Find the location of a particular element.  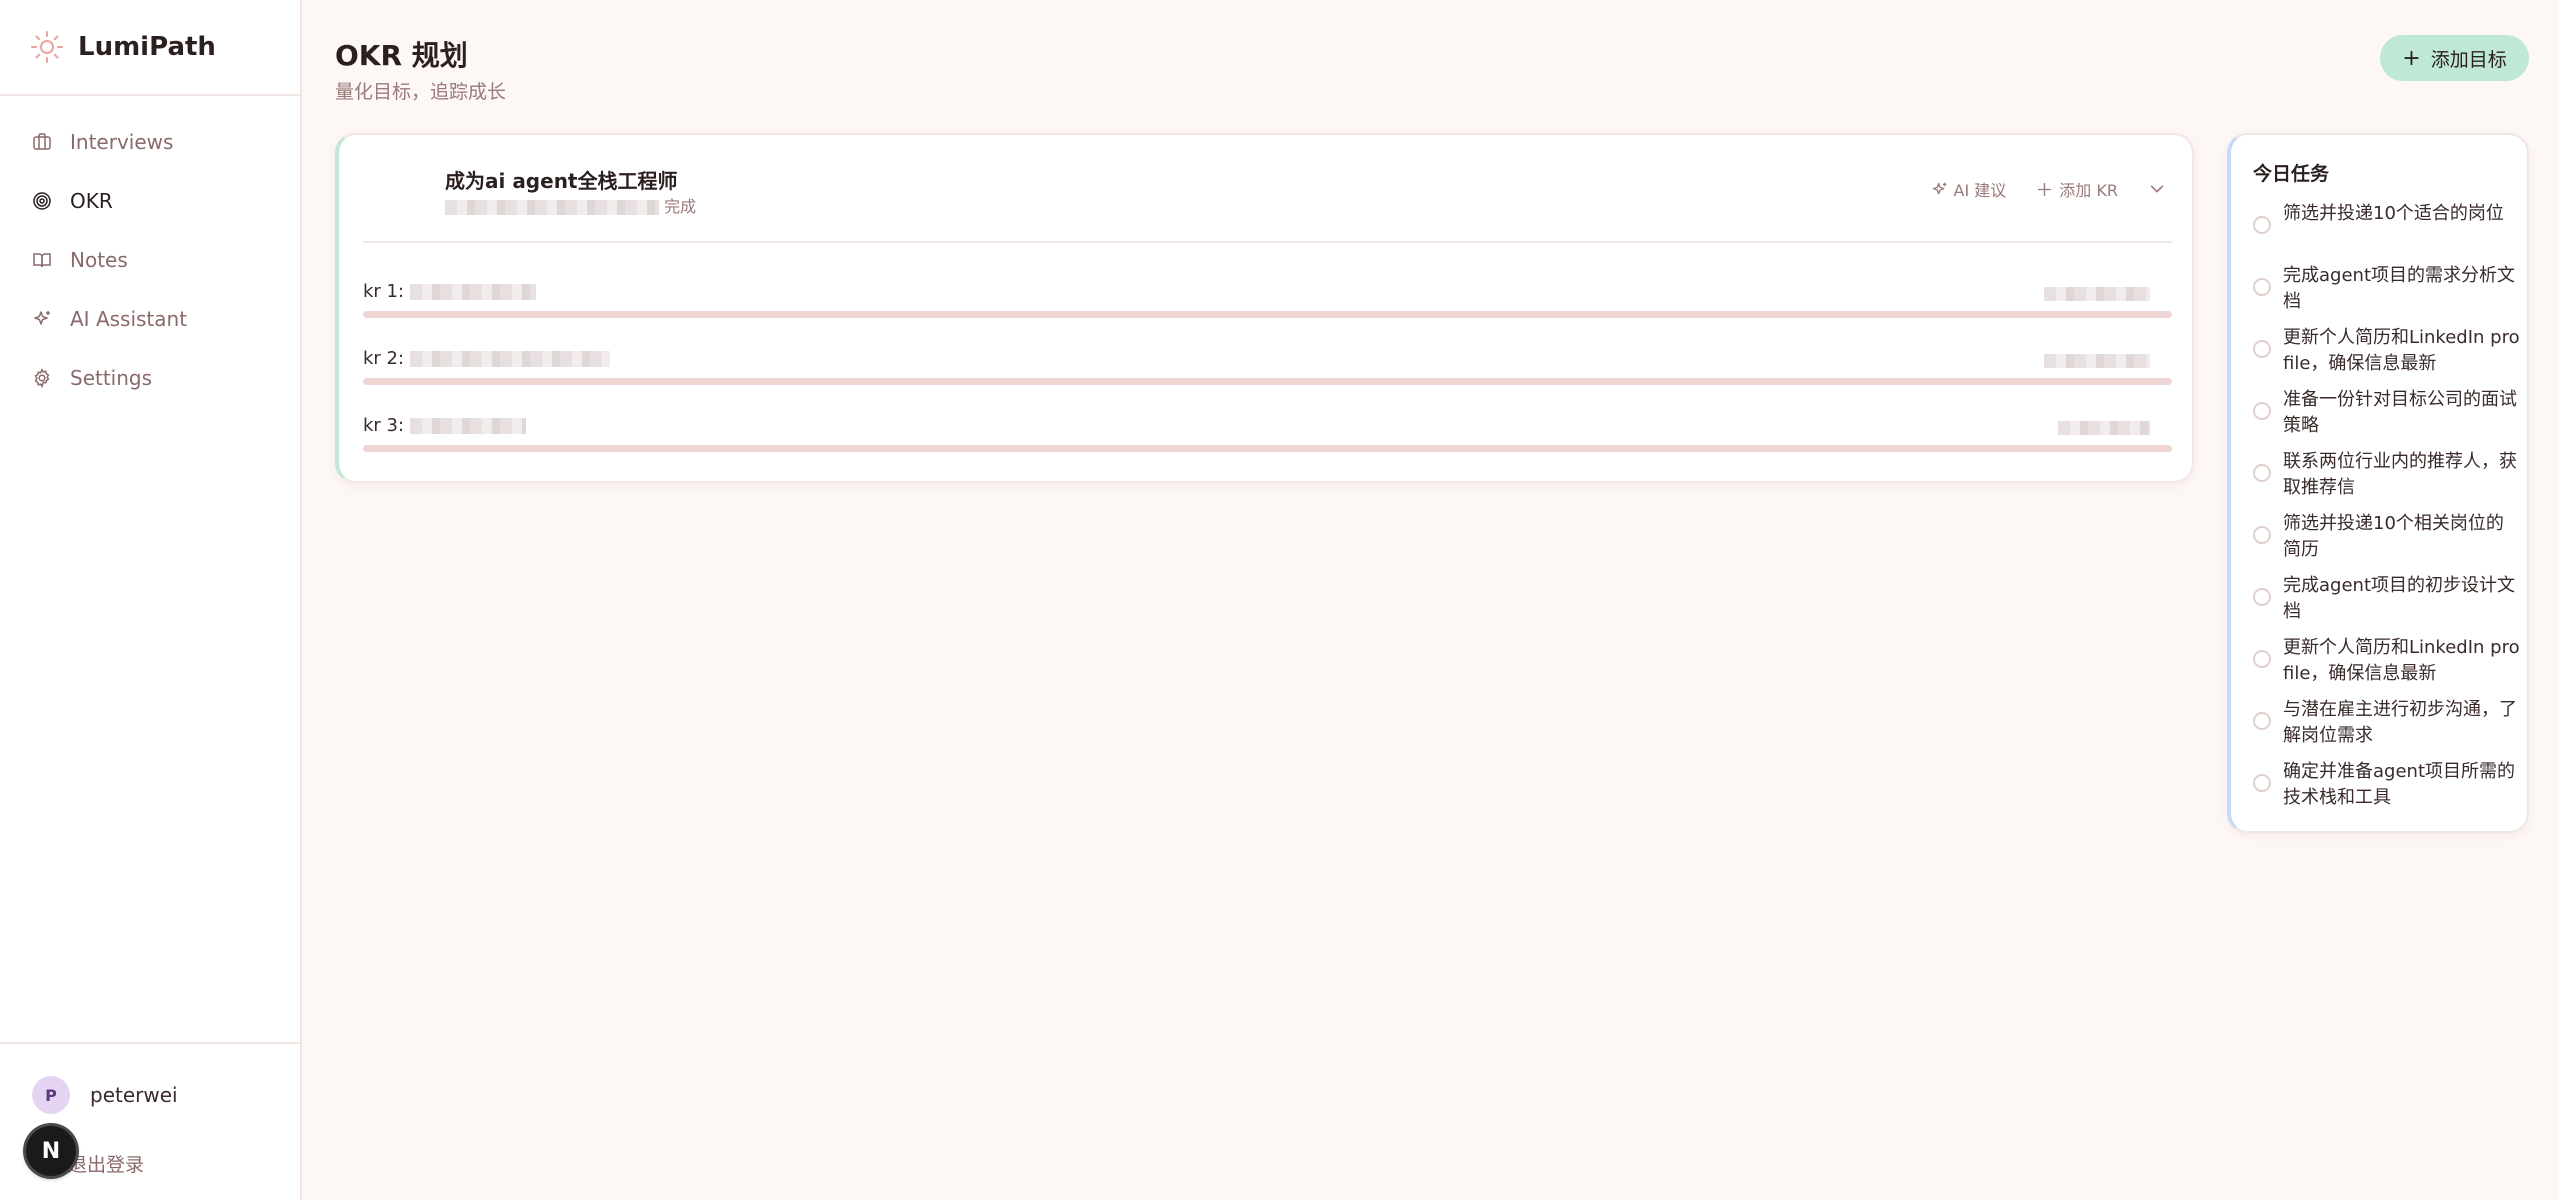

tasks-title: 今日任务 is located at coordinates (2291, 174).